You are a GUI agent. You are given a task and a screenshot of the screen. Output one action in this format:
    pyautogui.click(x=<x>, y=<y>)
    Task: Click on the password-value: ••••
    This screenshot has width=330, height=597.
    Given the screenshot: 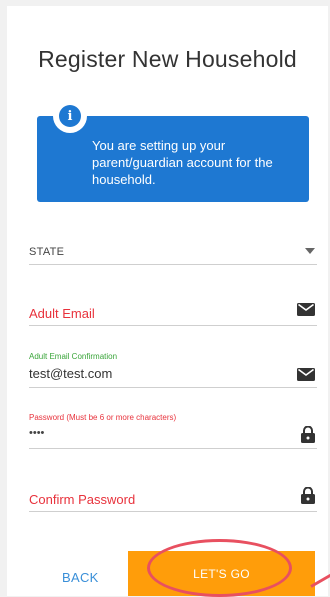 What is the action you would take?
    pyautogui.click(x=36, y=433)
    